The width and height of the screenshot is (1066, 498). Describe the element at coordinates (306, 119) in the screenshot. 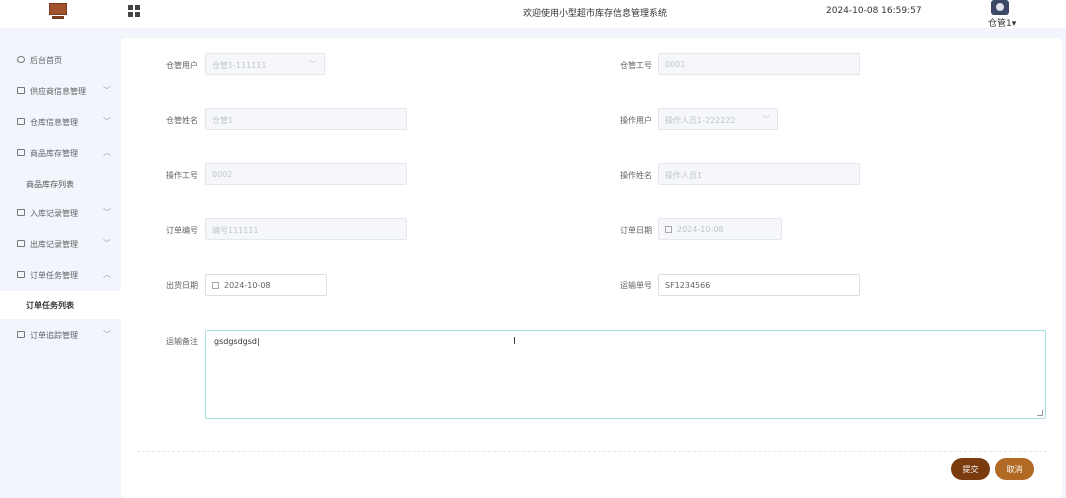

I see `warehouse-name-field: 仓管1` at that location.